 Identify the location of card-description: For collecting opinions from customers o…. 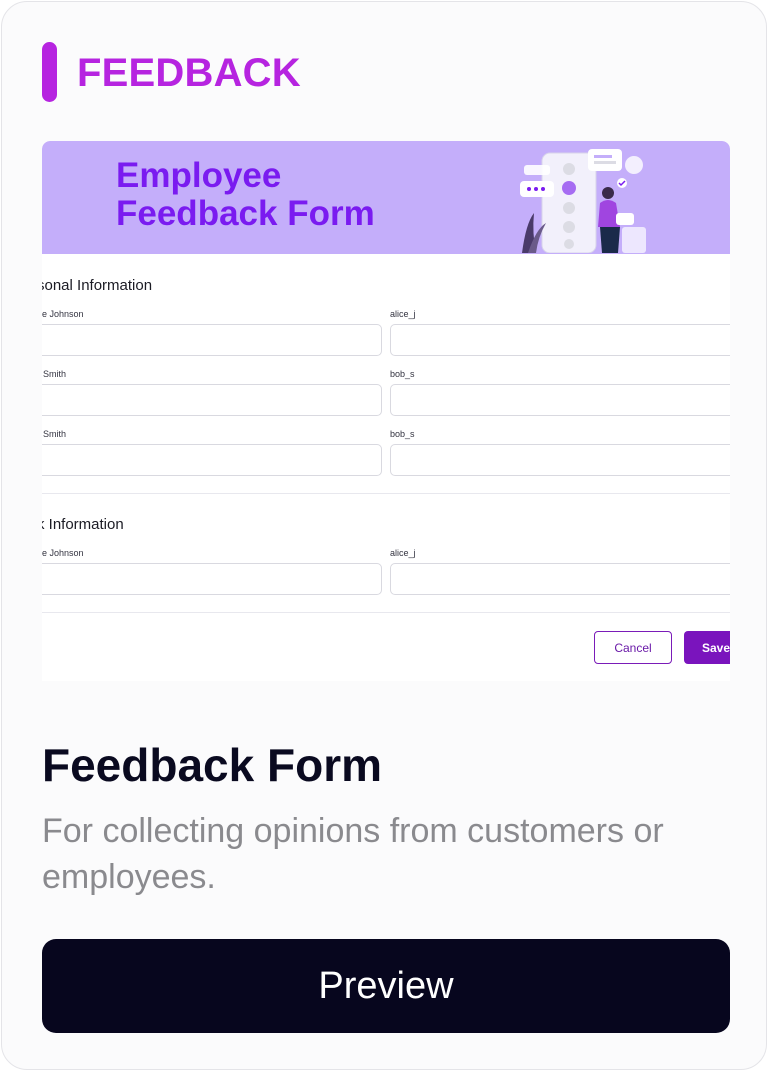
(353, 854).